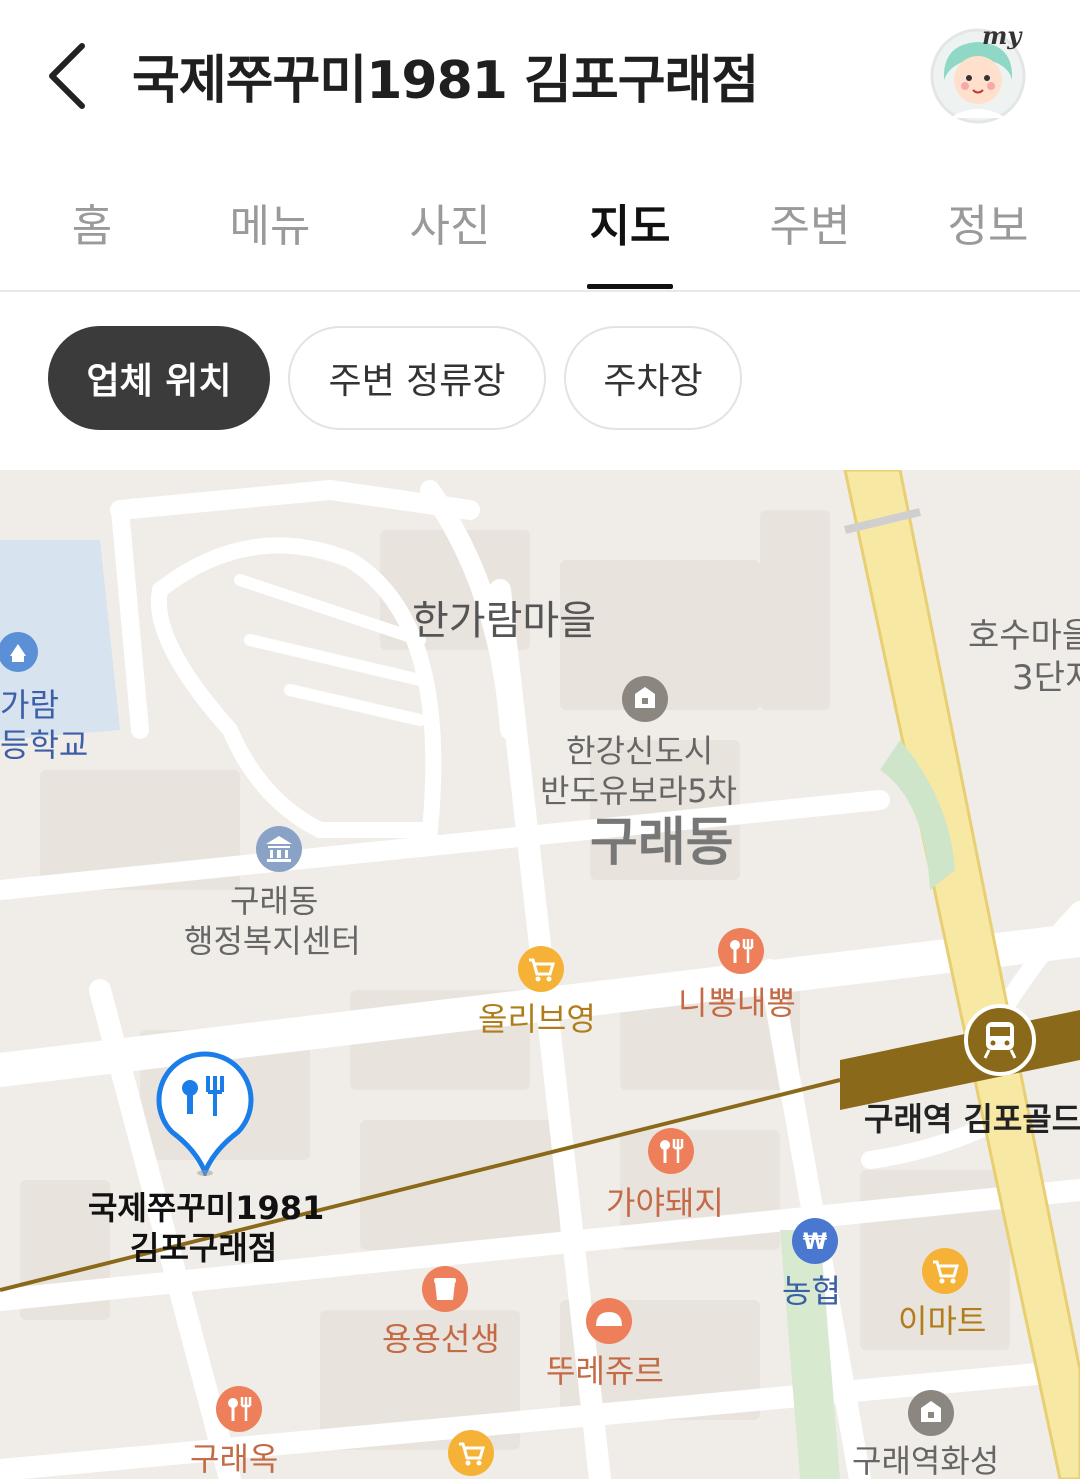  Describe the element at coordinates (942, 1321) in the screenshot. I see `poi-label-emart: 이마트` at that location.